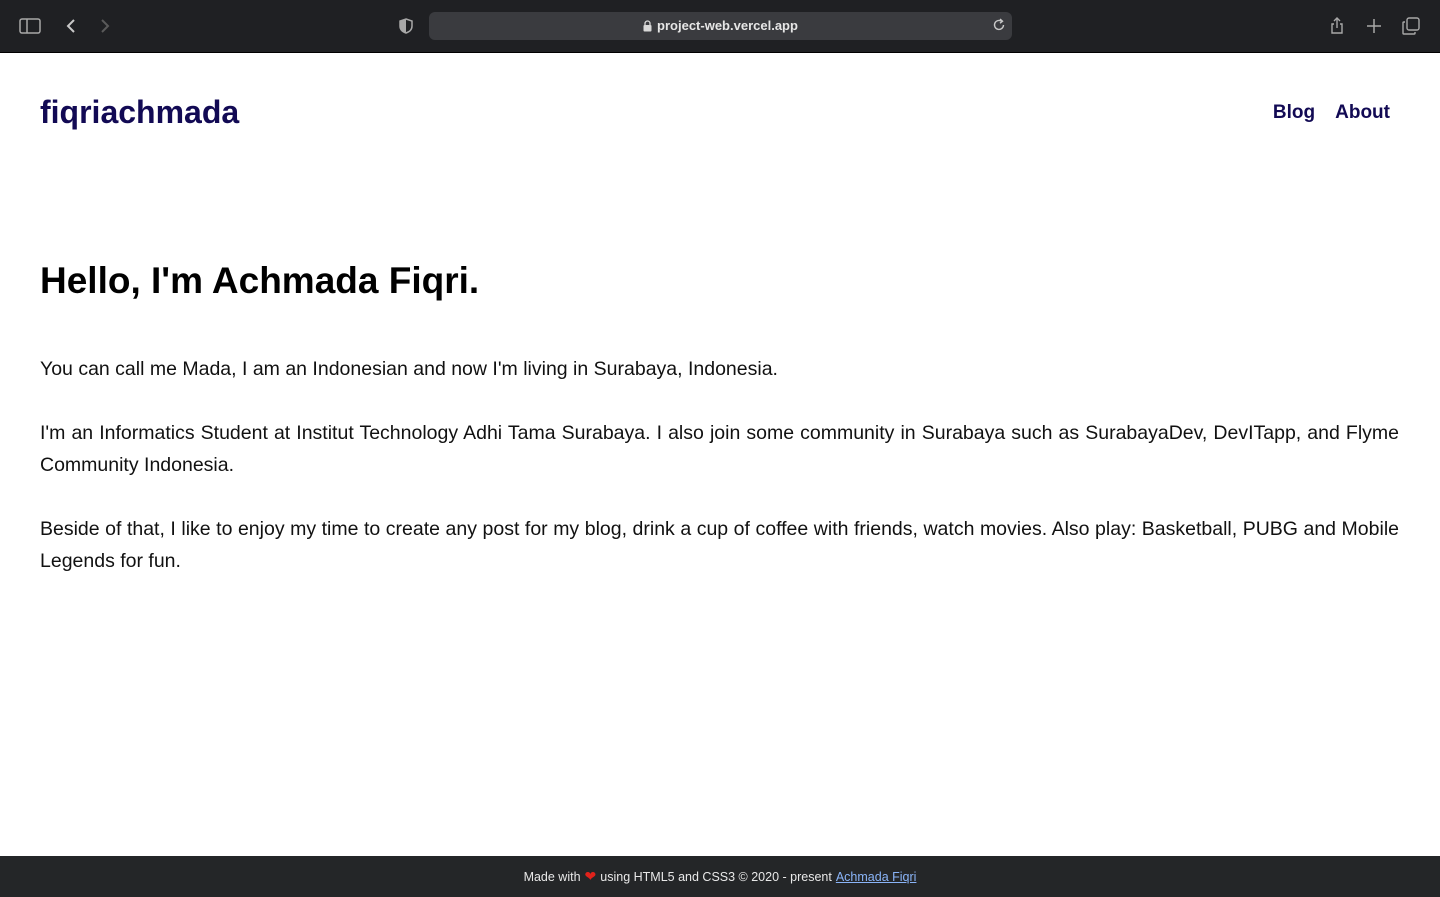 Image resolution: width=1440 pixels, height=897 pixels. I want to click on reload-button, so click(999, 25).